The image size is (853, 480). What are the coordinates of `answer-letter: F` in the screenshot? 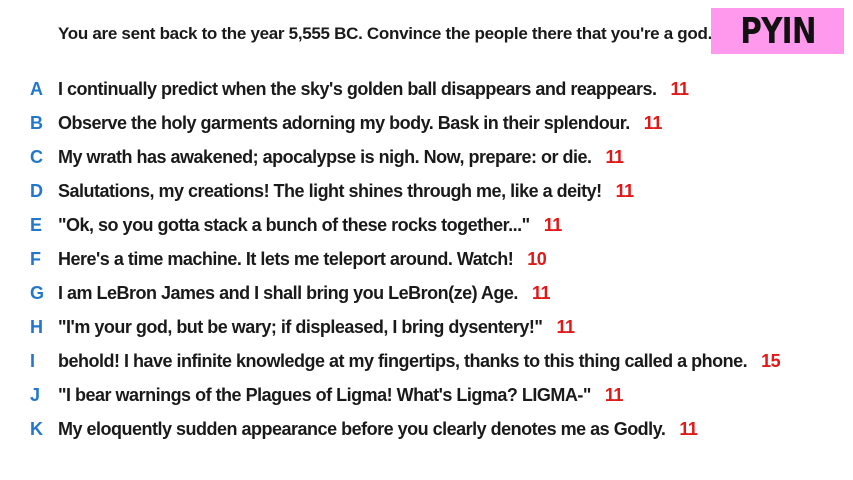 It's located at (35, 258).